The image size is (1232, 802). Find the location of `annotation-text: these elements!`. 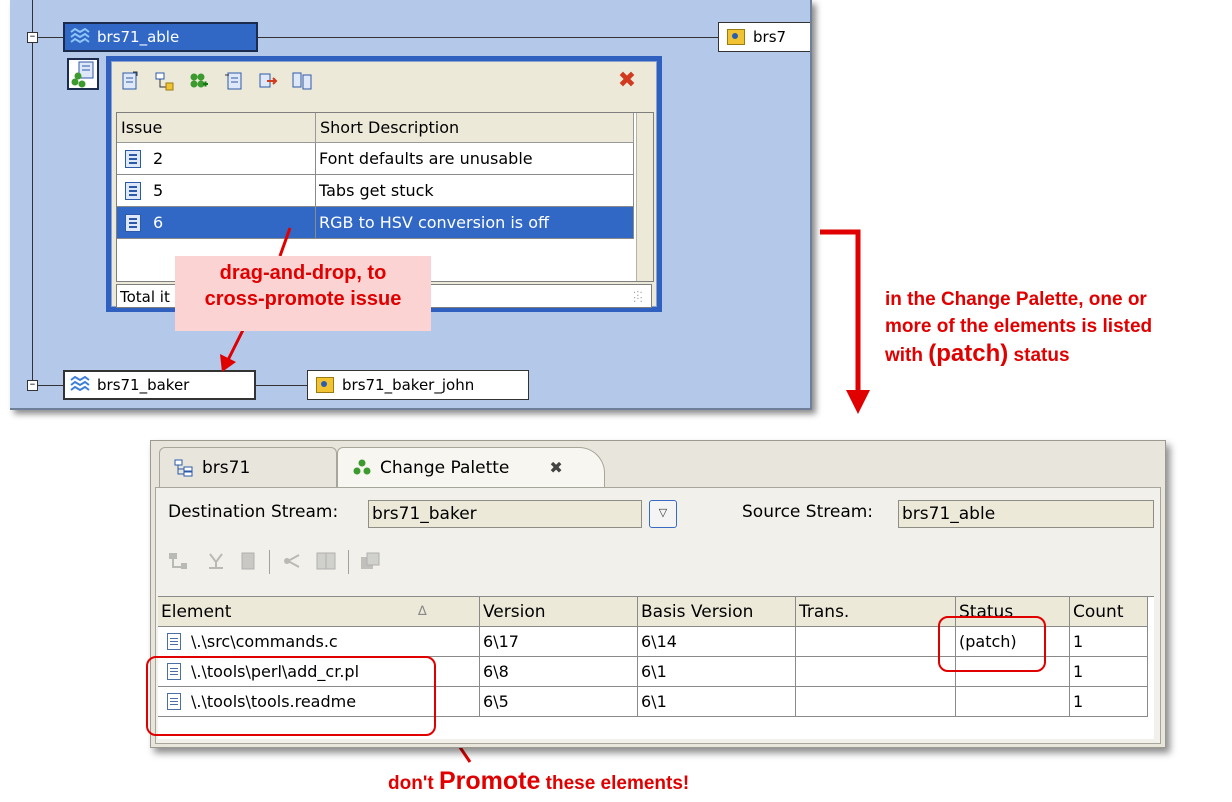

annotation-text: these elements! is located at coordinates (615, 783).